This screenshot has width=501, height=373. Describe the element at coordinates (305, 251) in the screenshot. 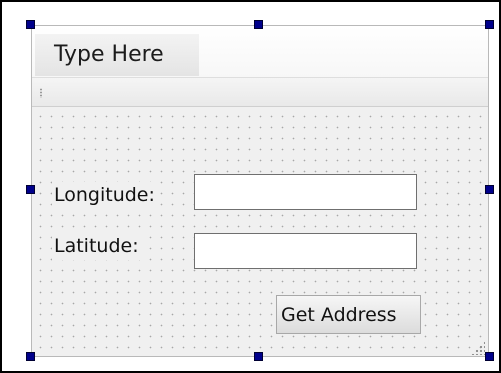

I see `latitude-field` at that location.